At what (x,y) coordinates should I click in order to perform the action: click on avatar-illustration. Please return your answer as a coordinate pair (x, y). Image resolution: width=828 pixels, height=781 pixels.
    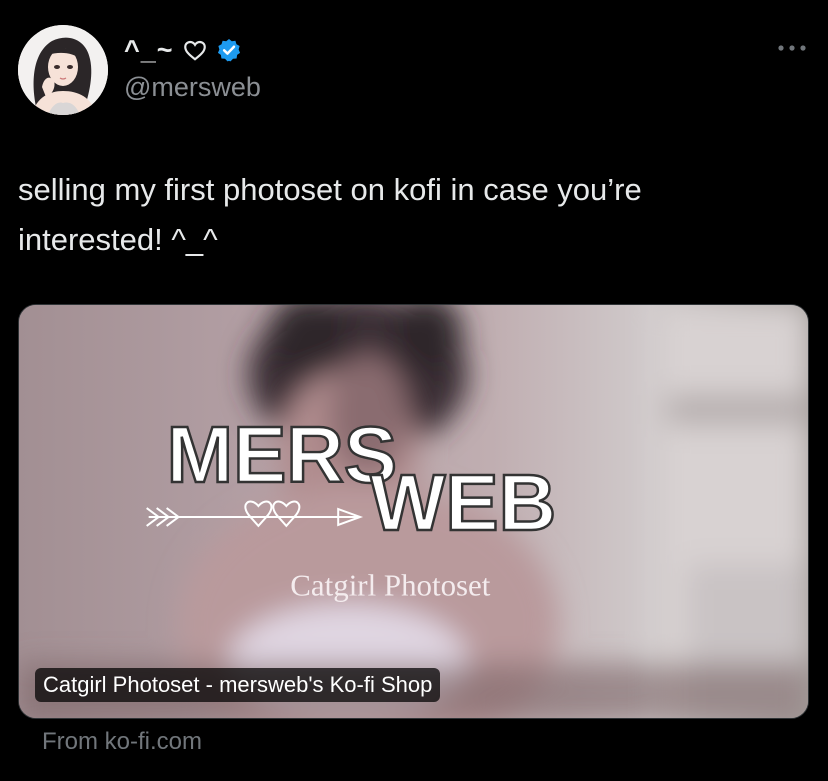
    Looking at the image, I should click on (63, 70).